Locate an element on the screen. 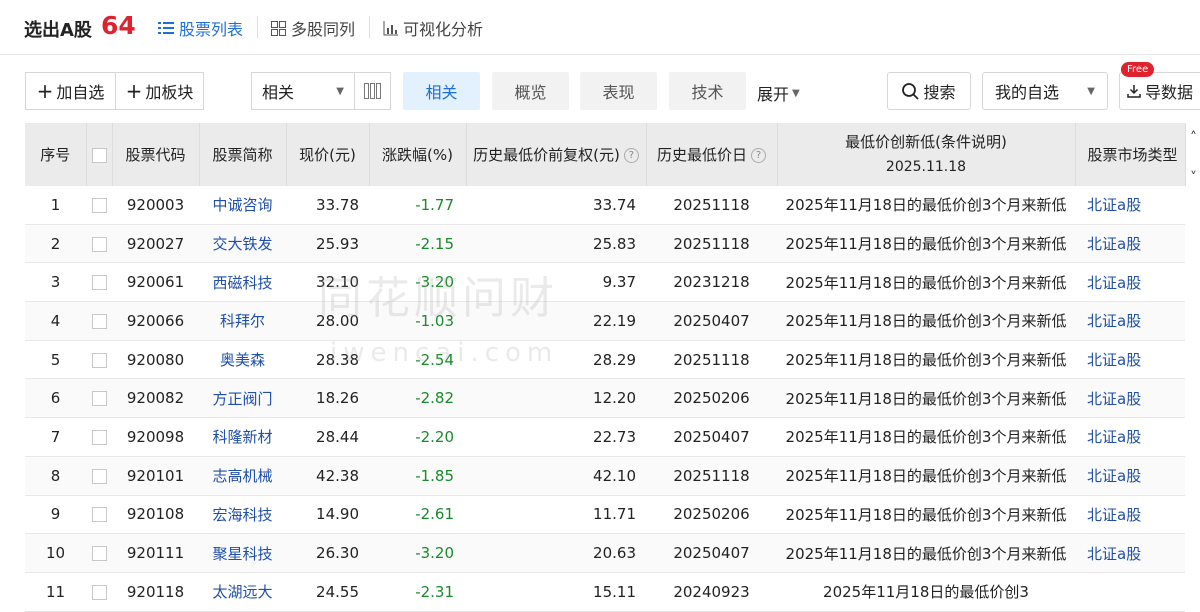 This screenshot has height=612, width=1200. col-header-hist-low-date-label: 历史最低价日 is located at coordinates (701, 155).